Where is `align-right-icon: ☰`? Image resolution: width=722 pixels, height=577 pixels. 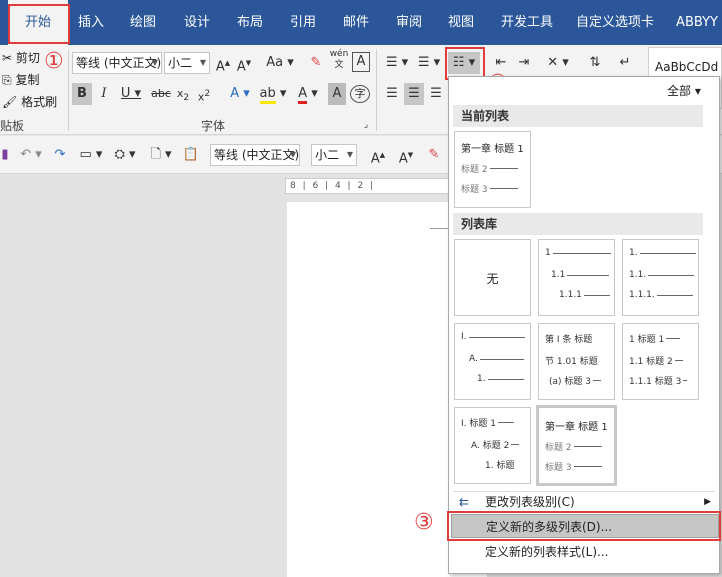
align-right-icon: ☰ is located at coordinates (436, 94).